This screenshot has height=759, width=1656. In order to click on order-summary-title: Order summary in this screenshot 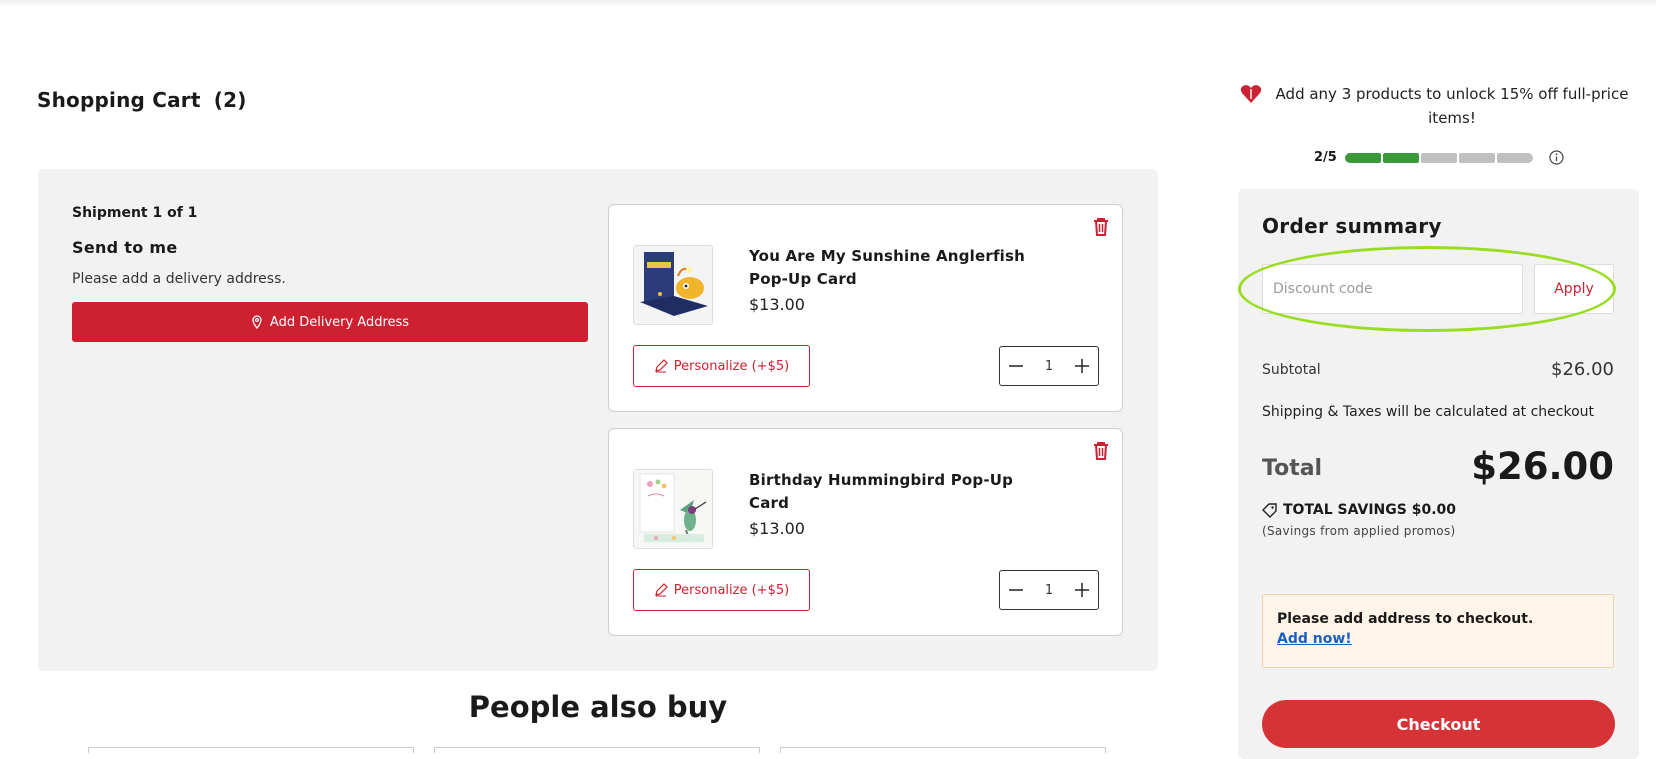, I will do `click(1352, 226)`.